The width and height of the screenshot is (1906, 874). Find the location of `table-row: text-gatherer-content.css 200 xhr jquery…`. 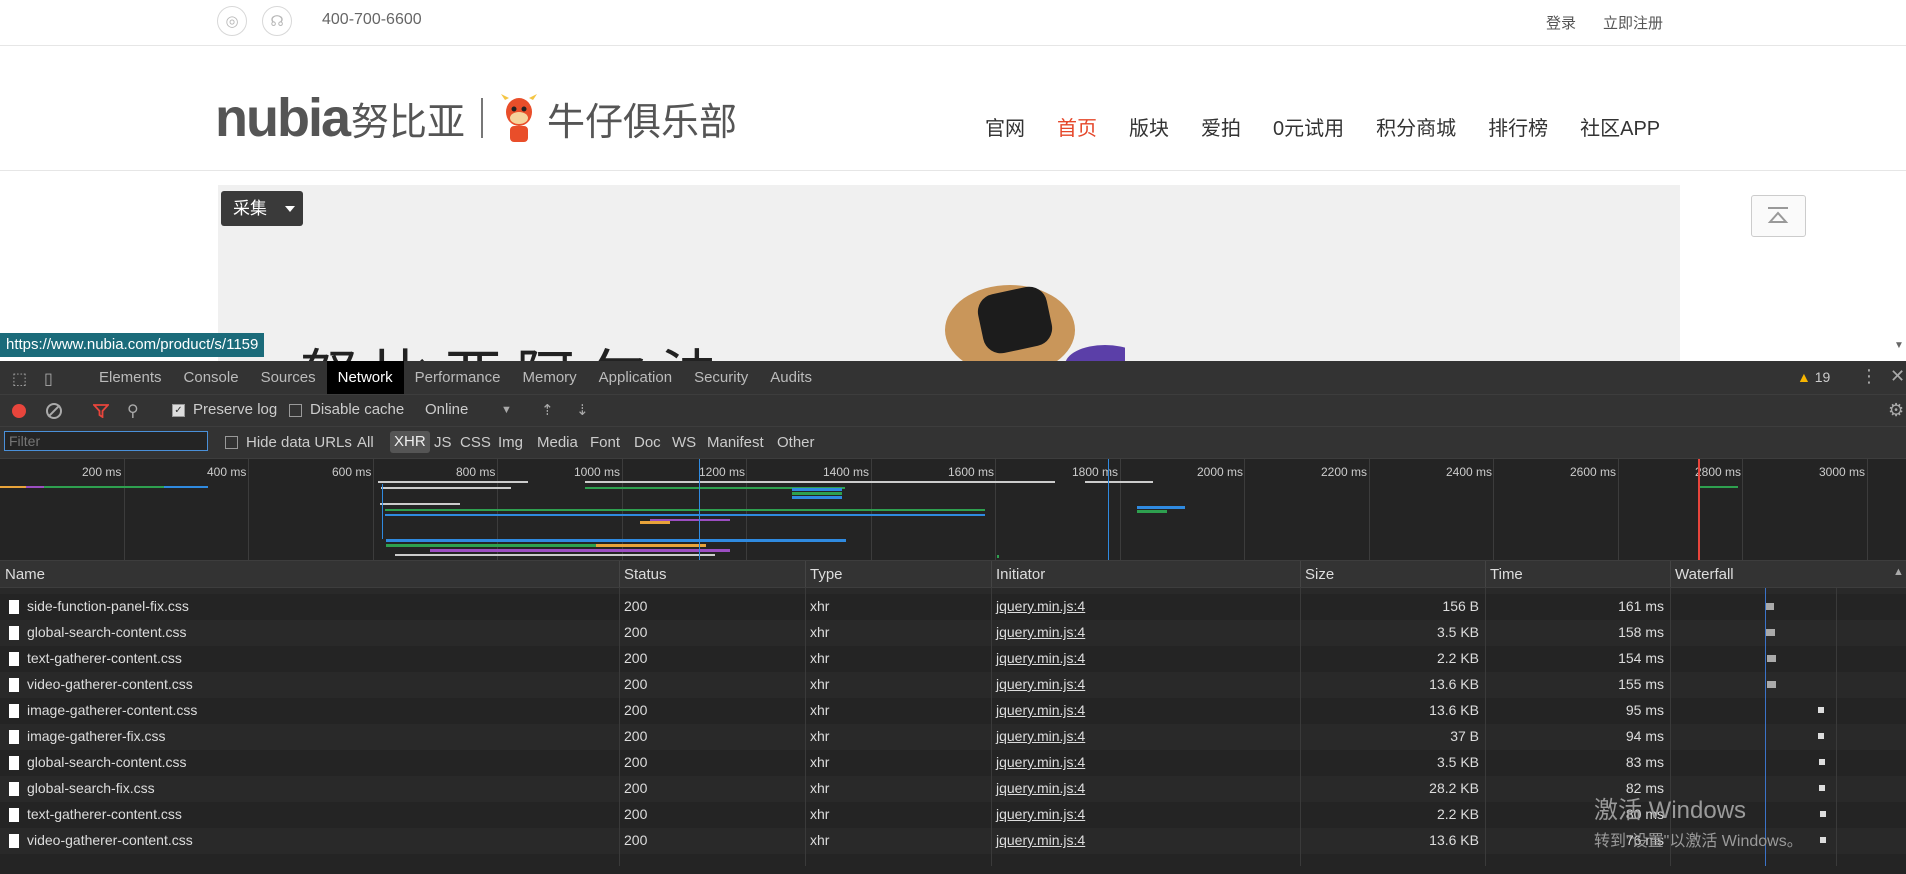

table-row: text-gatherer-content.css 200 xhr jquery… is located at coordinates (953, 659).